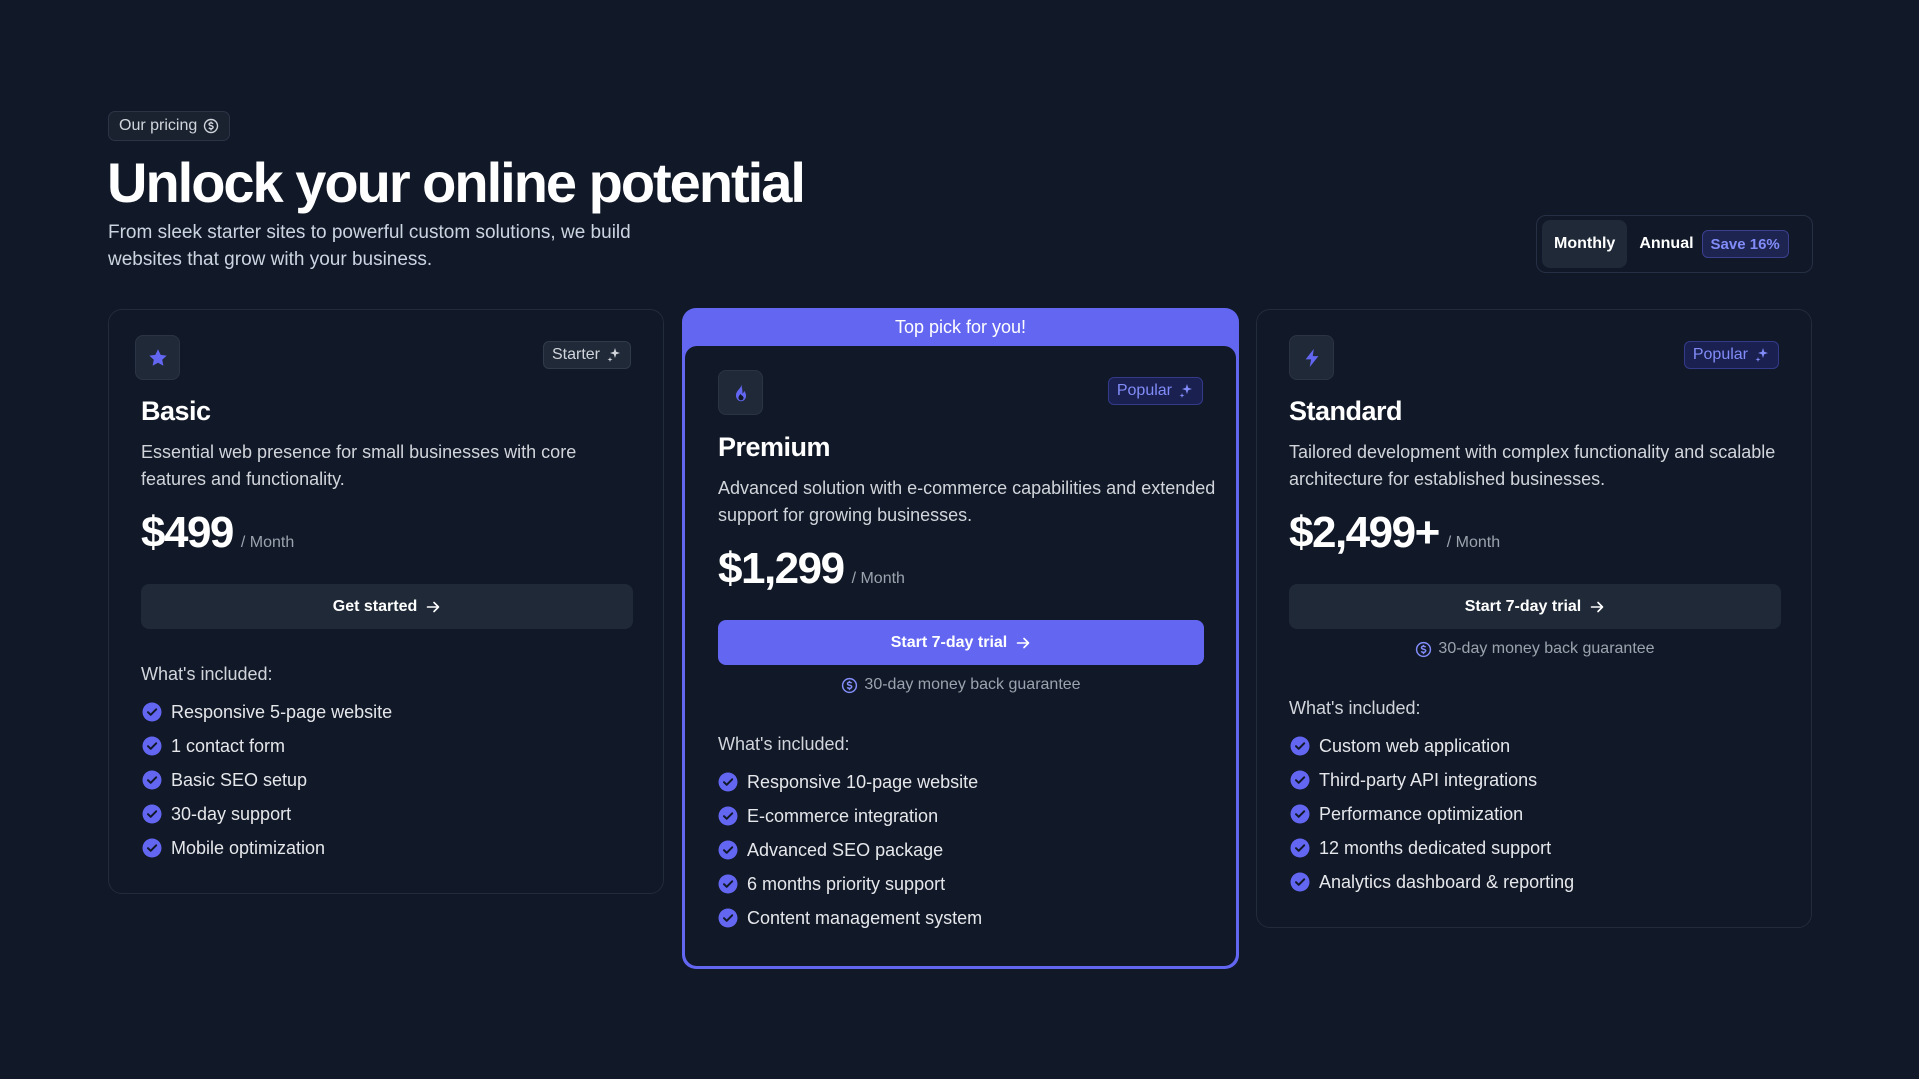  What do you see at coordinates (1432, 780) in the screenshot?
I see `feature-item: Third-party API integrations` at bounding box center [1432, 780].